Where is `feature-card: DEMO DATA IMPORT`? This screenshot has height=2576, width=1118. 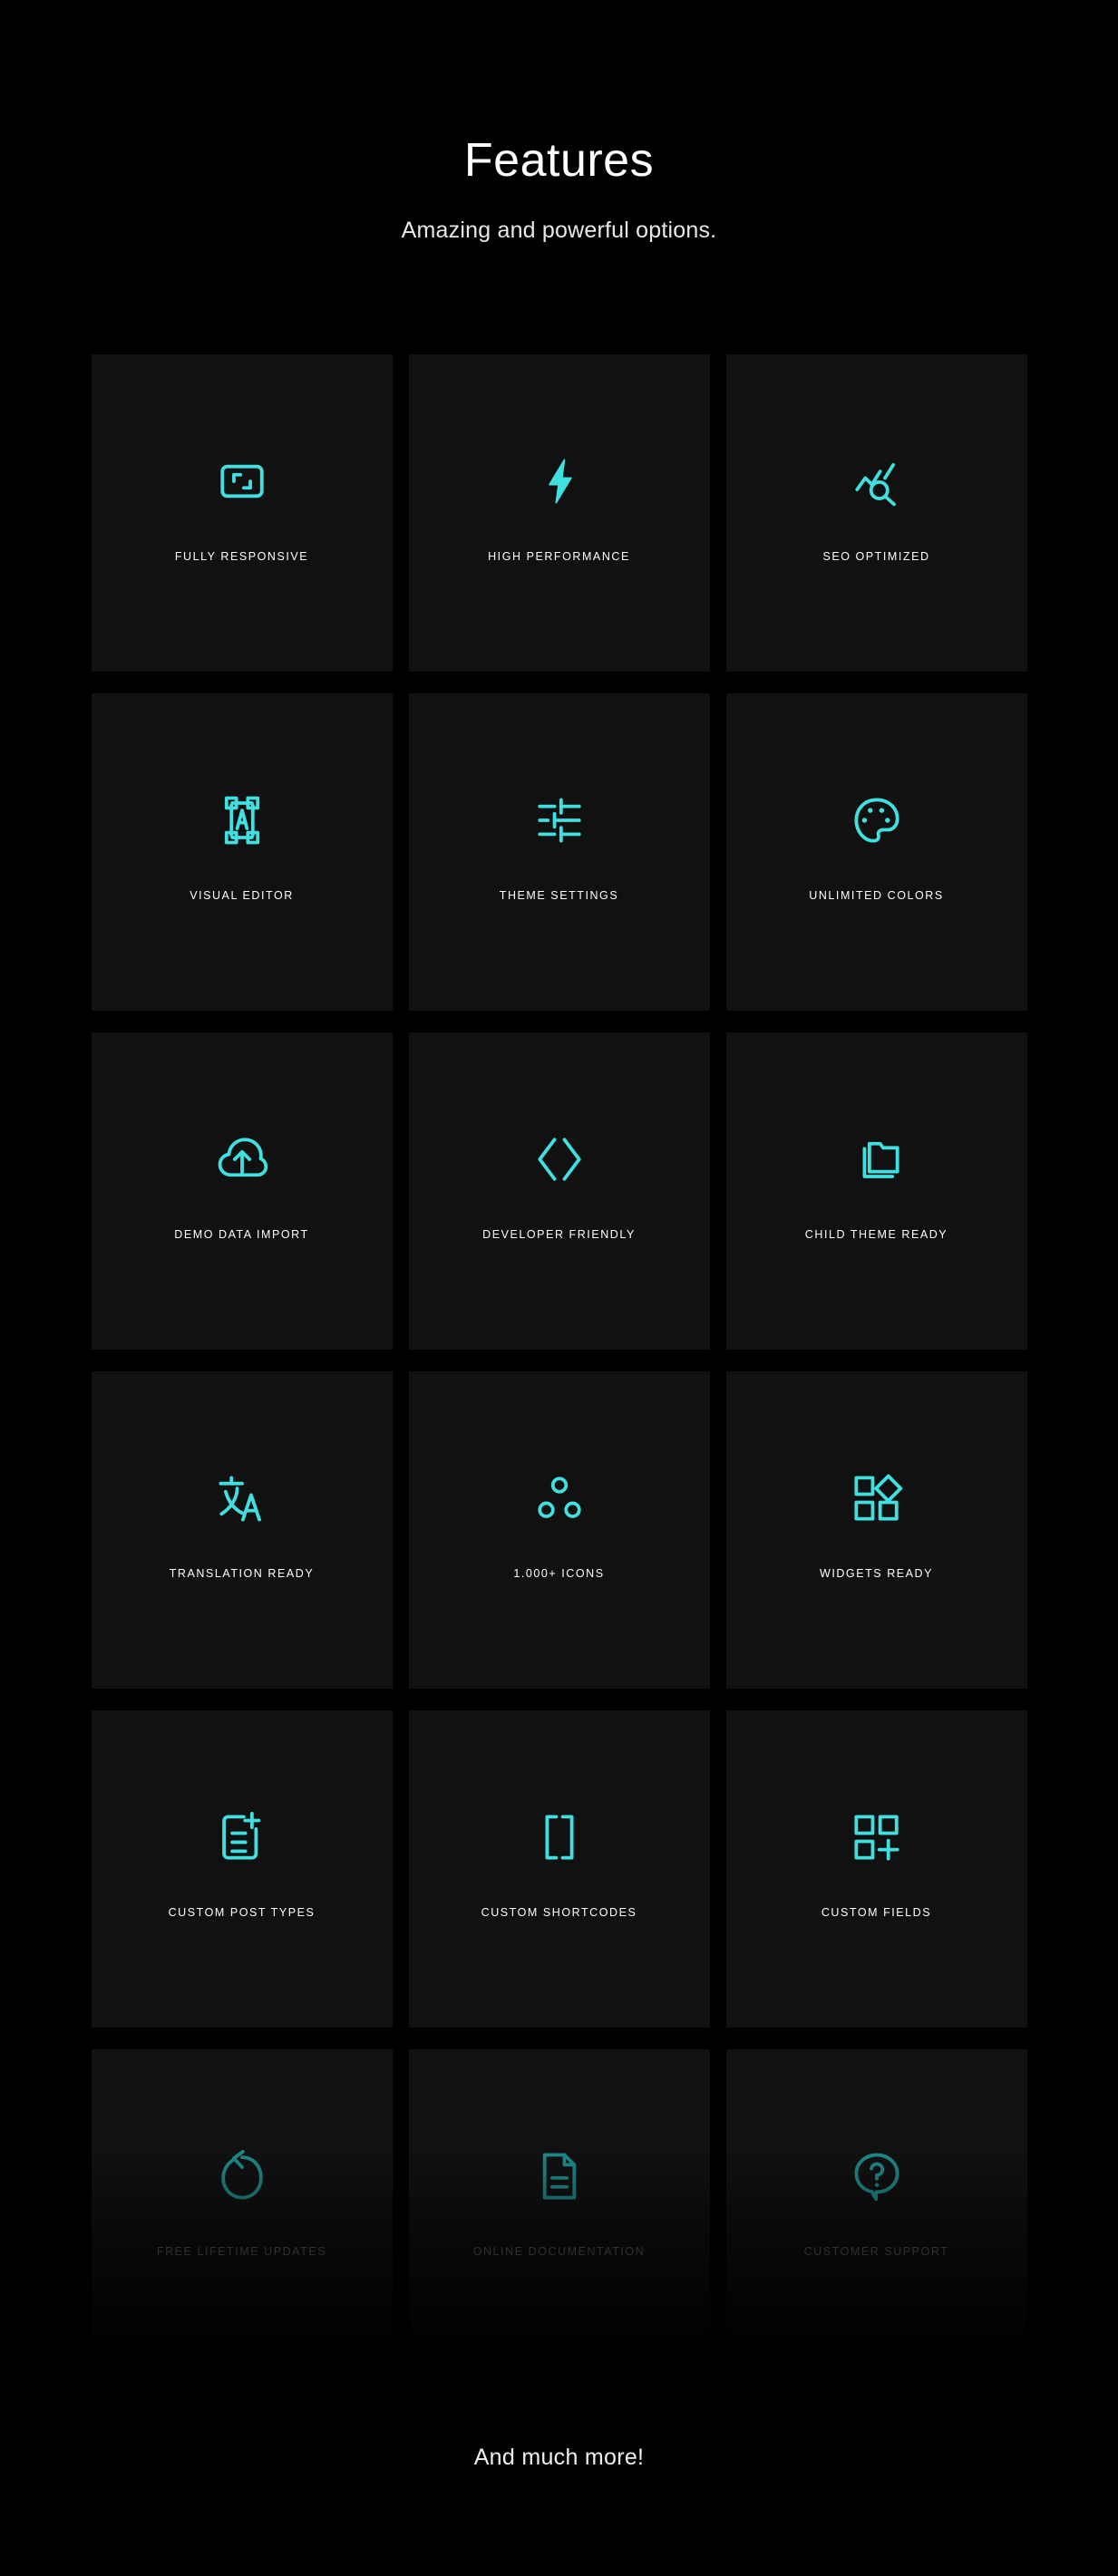 feature-card: DEMO DATA IMPORT is located at coordinates (242, 1190).